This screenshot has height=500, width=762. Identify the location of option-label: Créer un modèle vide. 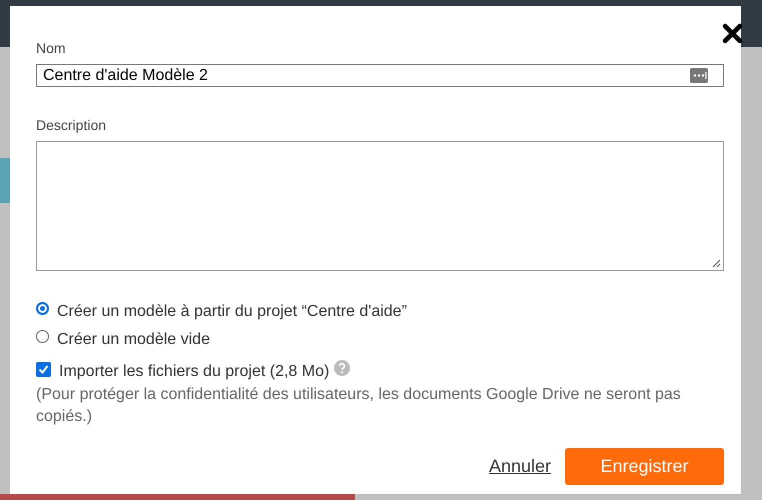
(133, 340).